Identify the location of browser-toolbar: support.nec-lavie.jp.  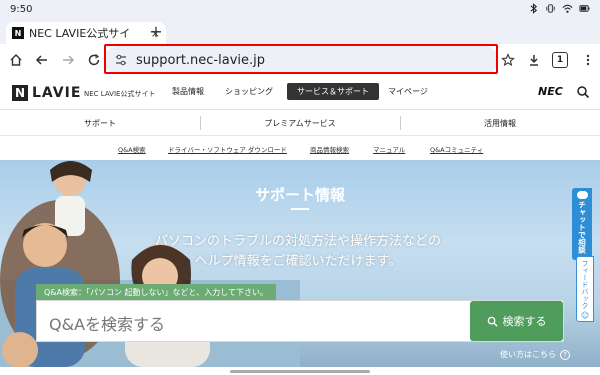
(300, 60).